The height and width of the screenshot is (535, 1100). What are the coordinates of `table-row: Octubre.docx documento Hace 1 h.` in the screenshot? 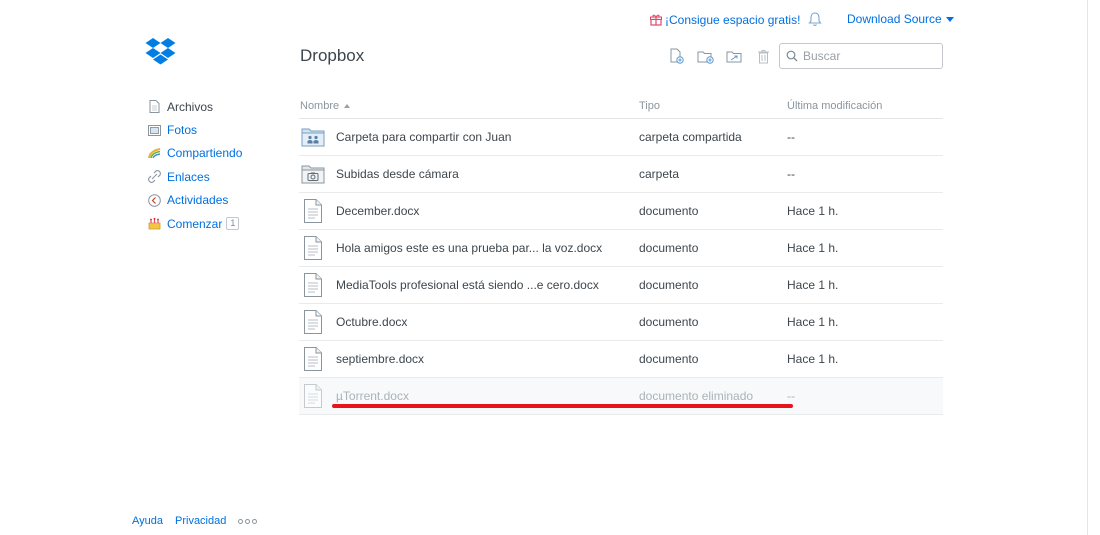 It's located at (621, 322).